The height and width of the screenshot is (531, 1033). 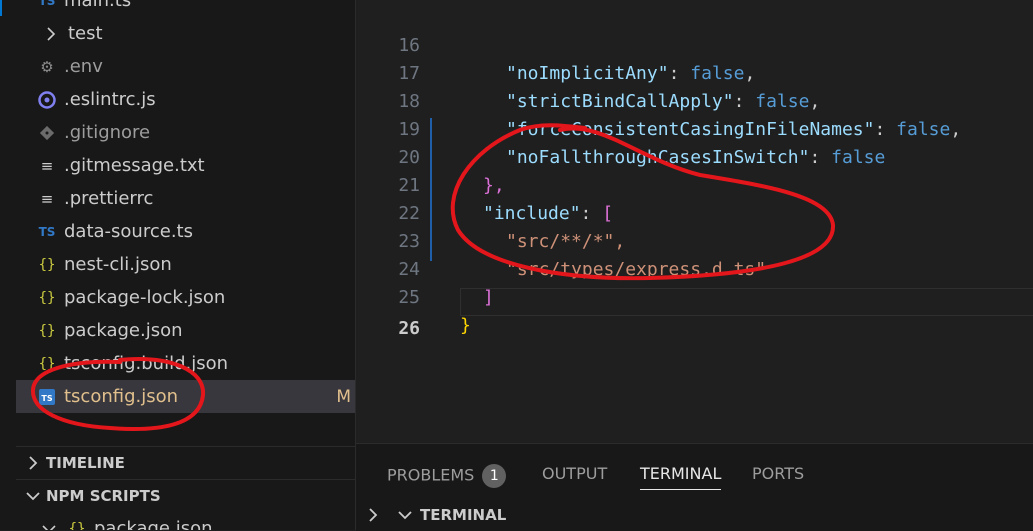 I want to click on eslint-icon, so click(x=47, y=99).